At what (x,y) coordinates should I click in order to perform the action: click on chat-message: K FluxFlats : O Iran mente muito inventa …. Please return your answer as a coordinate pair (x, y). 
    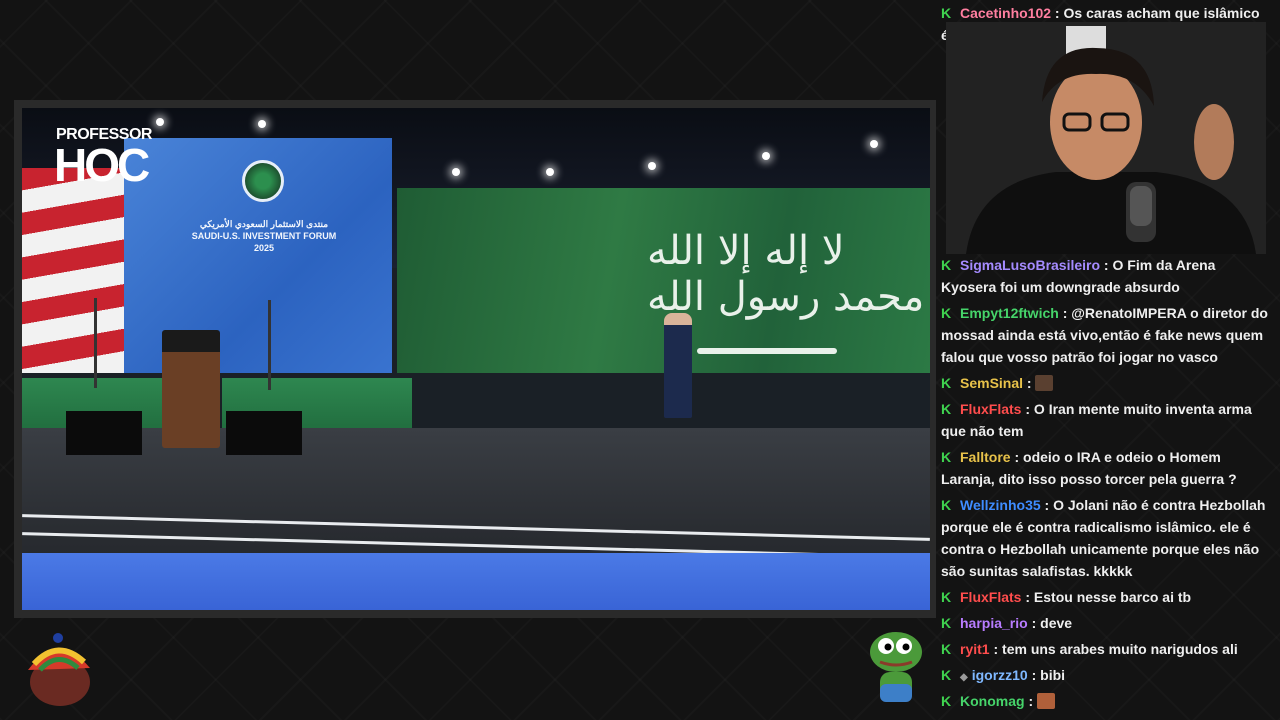
    Looking at the image, I should click on (1106, 420).